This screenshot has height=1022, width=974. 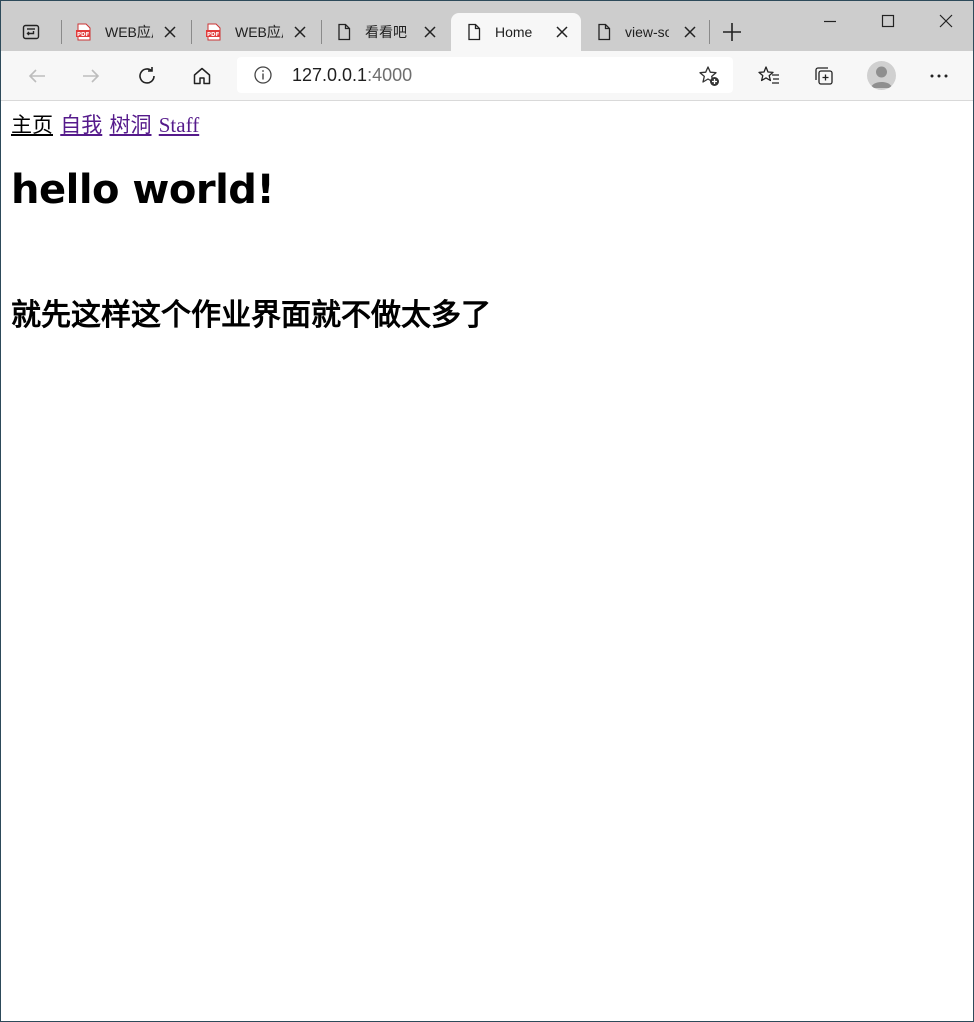 I want to click on minimize-icon, so click(x=830, y=21).